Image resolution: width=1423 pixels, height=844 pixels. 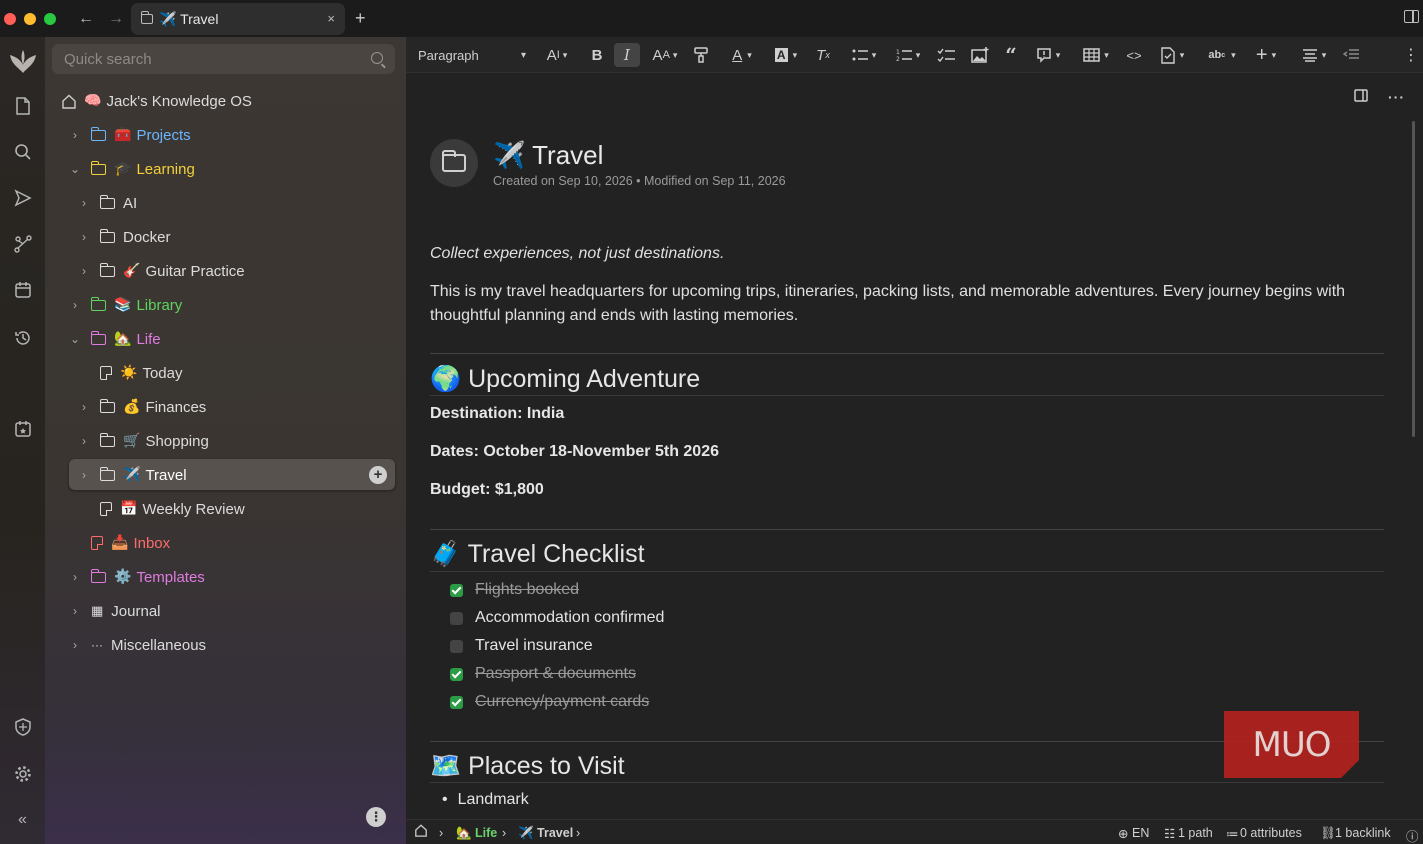 I want to click on tab-travel: ✈️ Travel ×, so click(x=238, y=19).